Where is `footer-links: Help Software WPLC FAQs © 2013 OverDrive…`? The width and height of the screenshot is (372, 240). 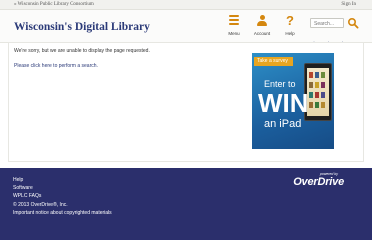 footer-links: Help Software WPLC FAQs © 2013 OverDrive… is located at coordinates (62, 196).